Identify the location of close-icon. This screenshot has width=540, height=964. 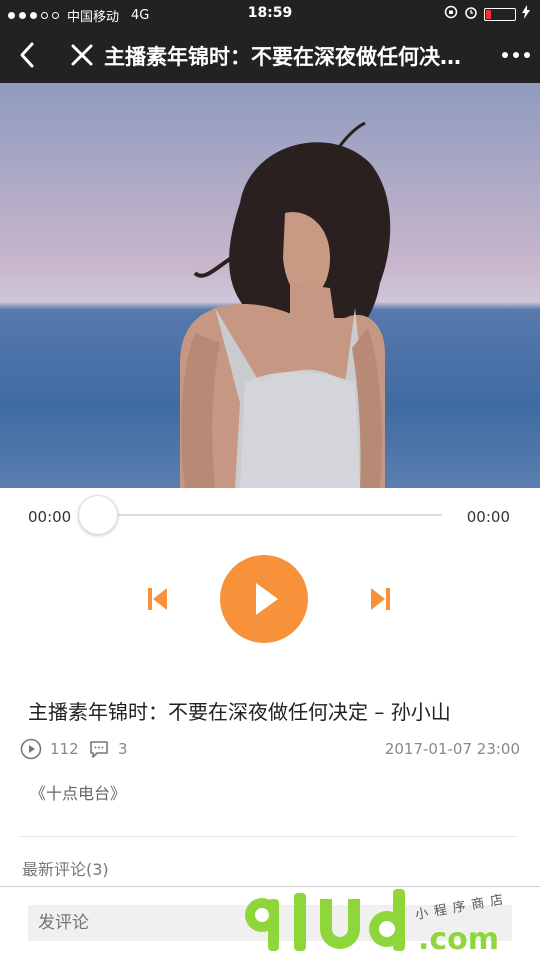
(82, 55).